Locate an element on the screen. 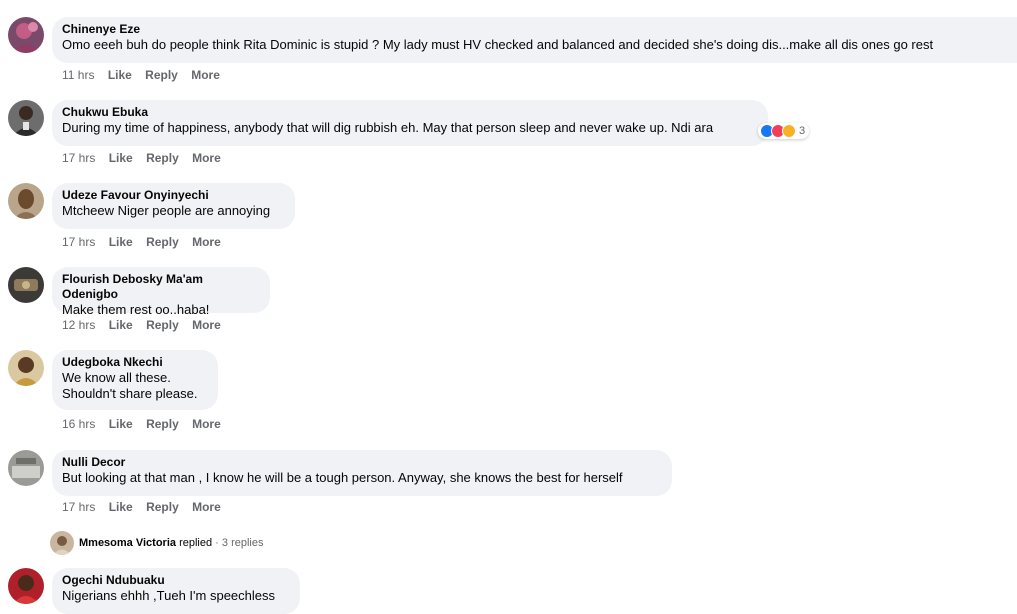  care-reaction-icon is located at coordinates (789, 131).